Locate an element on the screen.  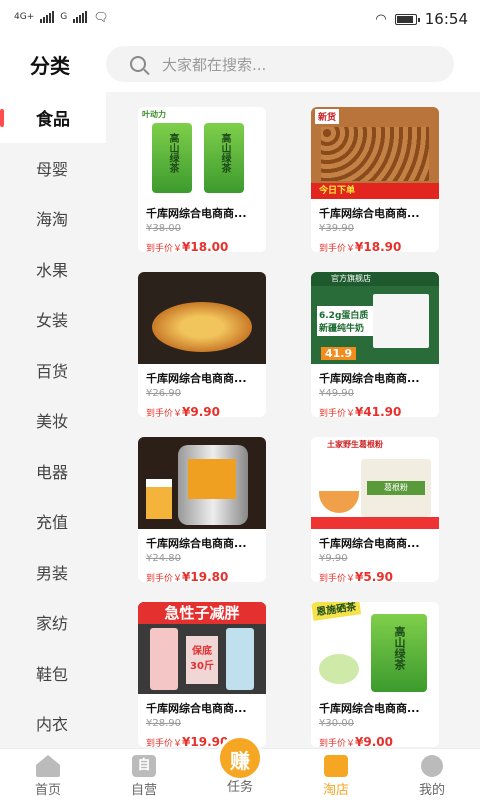
product-card: 新货 今日下单 千库网综合电商商... ¥39.90 到手价￥¥18.90 is located at coordinates (375, 179).